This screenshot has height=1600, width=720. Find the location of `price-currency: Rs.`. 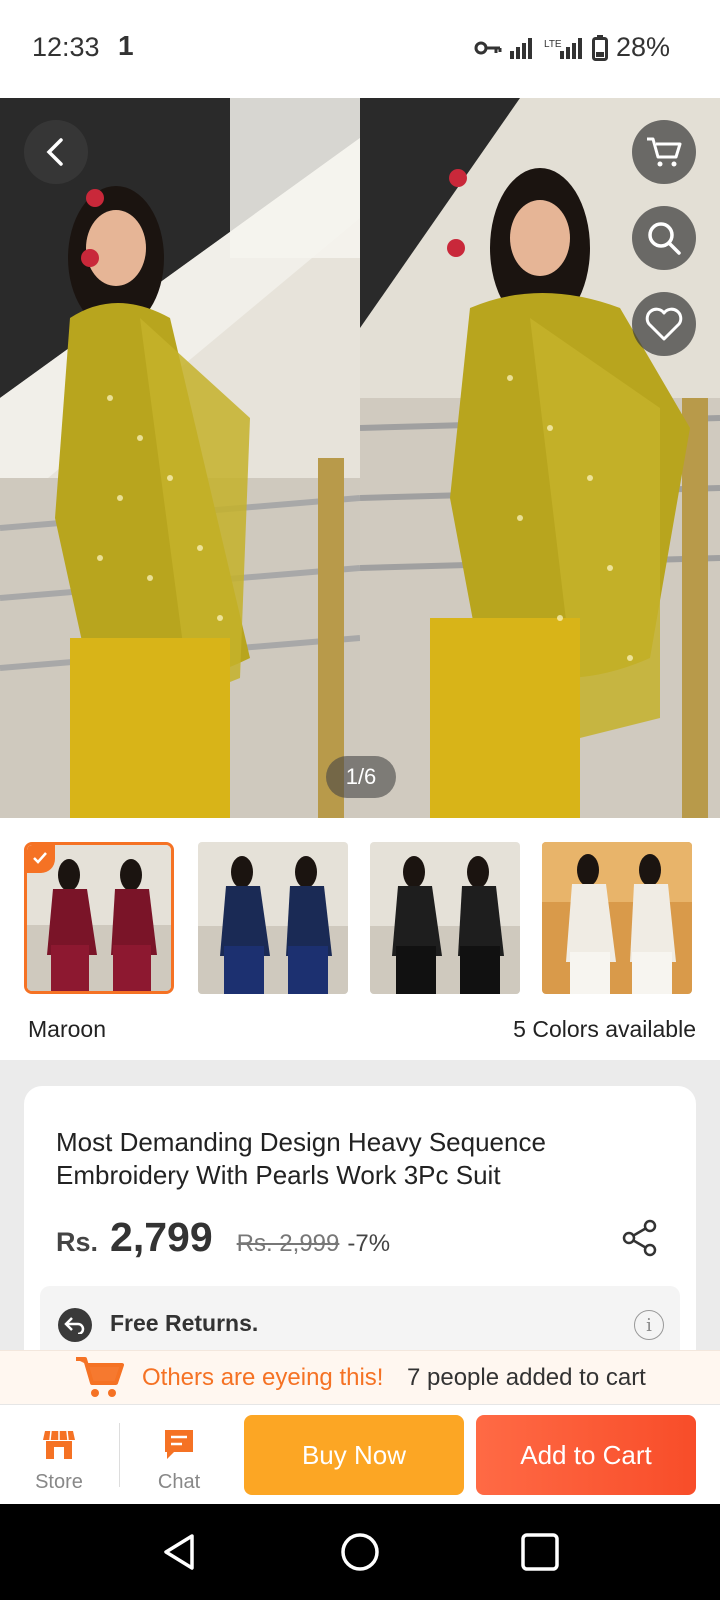

price-currency: Rs. is located at coordinates (77, 1242).